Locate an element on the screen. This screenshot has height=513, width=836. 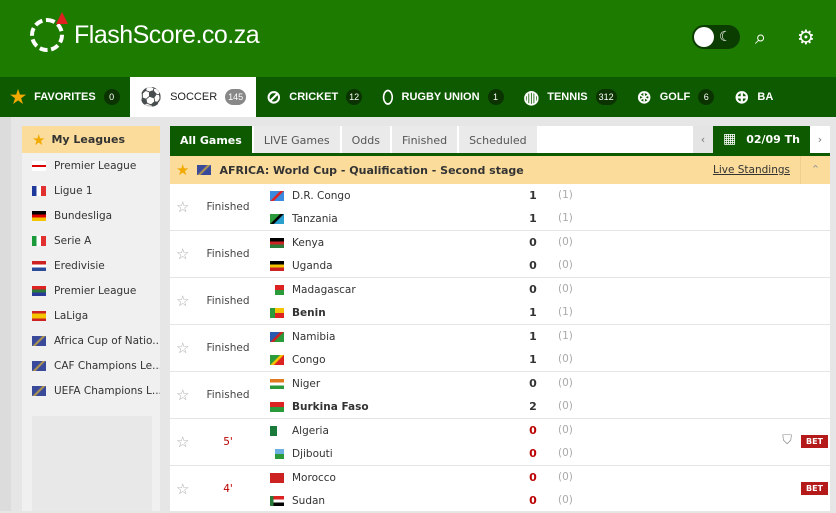
logo: FlashScore.co.za is located at coordinates (145, 32).